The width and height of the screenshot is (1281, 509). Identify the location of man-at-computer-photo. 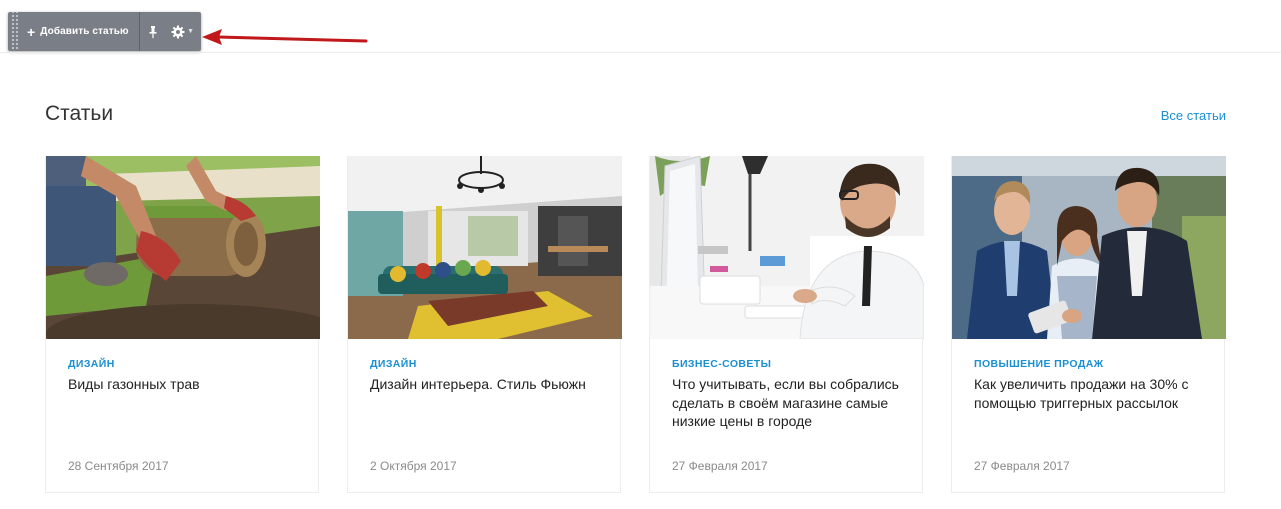
(787, 247).